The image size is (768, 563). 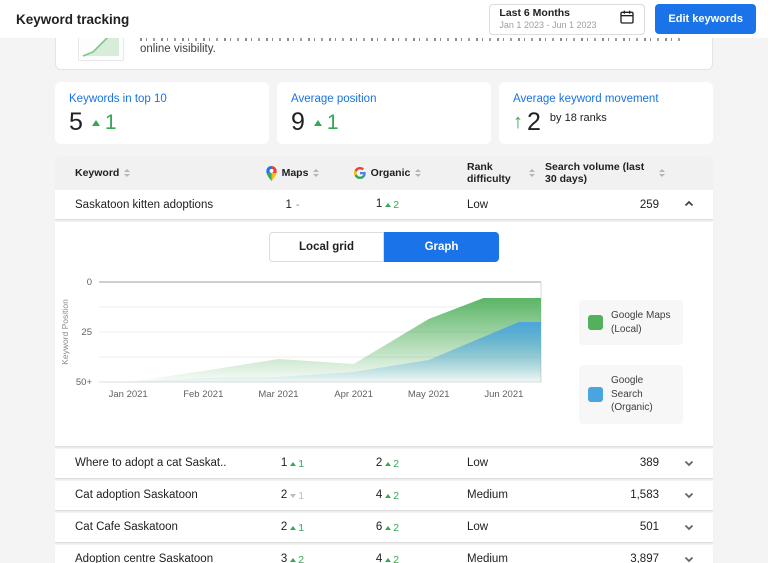 I want to click on table-row: Saskatoon kitten adoptions 1- 12 Low 259, so click(x=384, y=205).